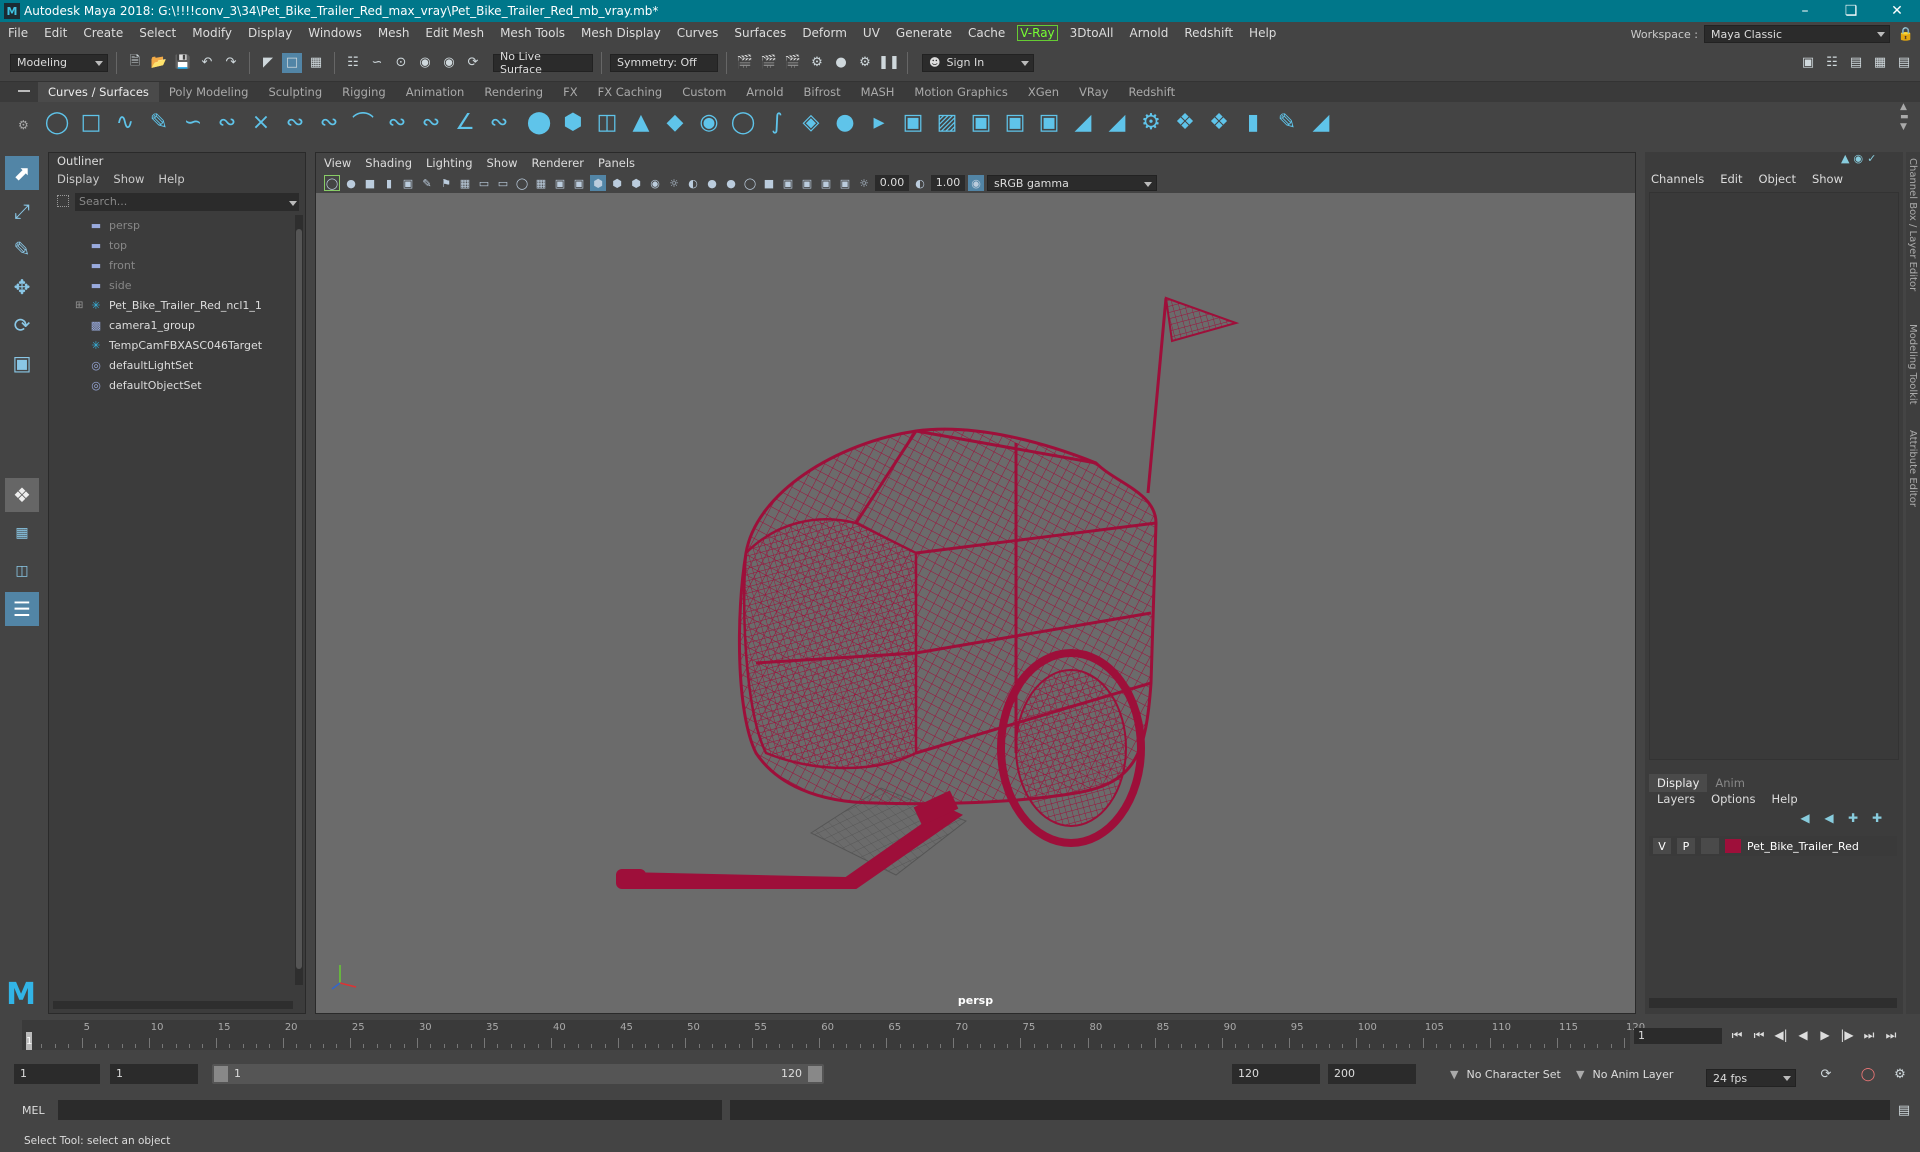  What do you see at coordinates (1677, 179) in the screenshot?
I see `channel-box-menu-channels: Channels` at bounding box center [1677, 179].